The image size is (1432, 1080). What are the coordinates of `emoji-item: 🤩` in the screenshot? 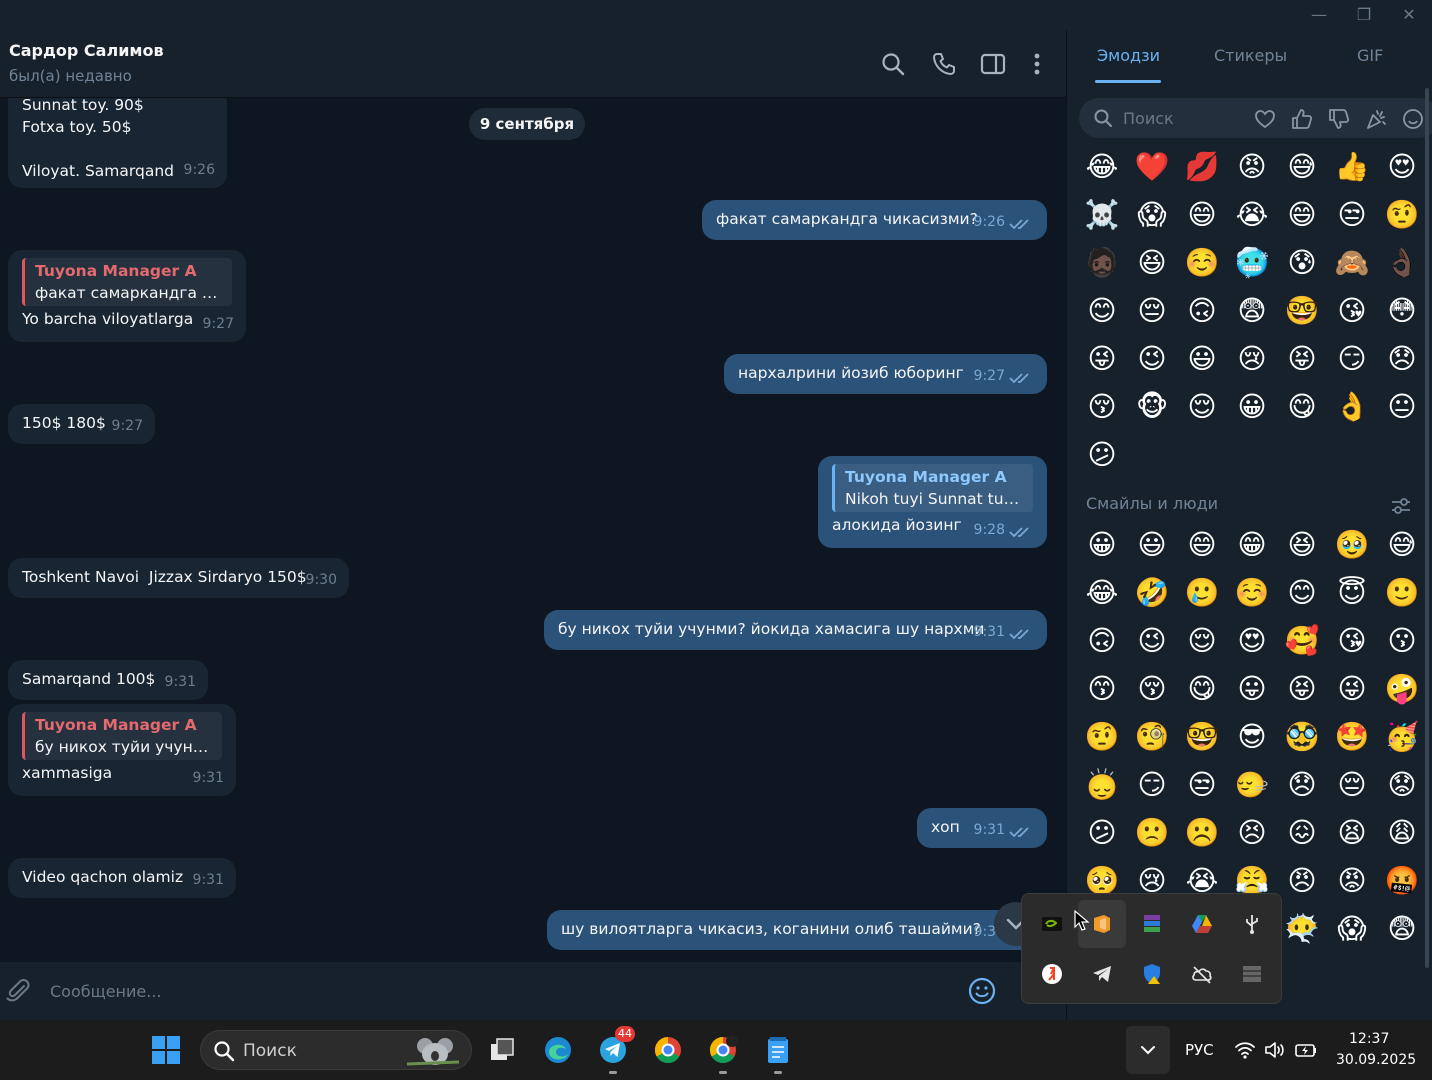 It's located at (1352, 737).